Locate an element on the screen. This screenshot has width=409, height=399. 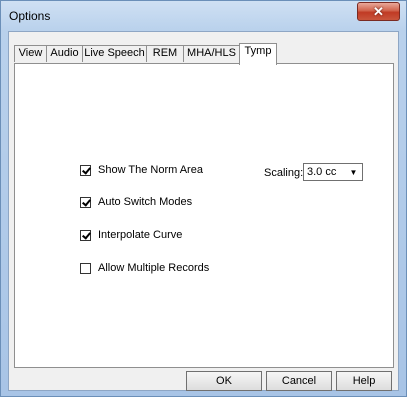
tab-live-speech: Live Speech is located at coordinates (114, 53).